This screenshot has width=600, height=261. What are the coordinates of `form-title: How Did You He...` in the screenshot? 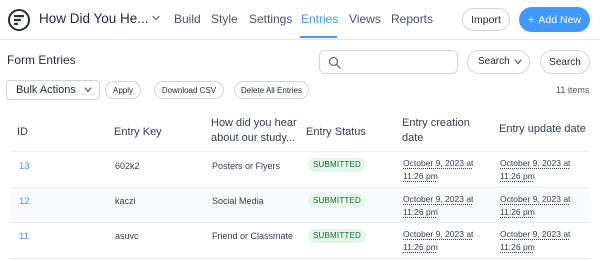 It's located at (94, 18).